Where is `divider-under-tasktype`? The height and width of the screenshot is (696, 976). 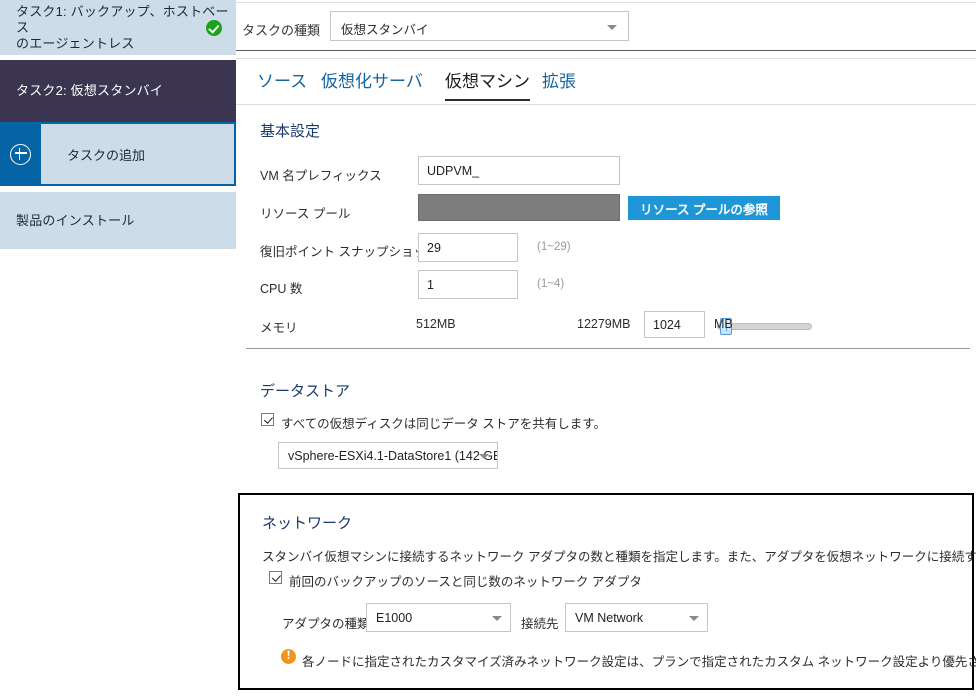
divider-under-tasktype is located at coordinates (606, 50).